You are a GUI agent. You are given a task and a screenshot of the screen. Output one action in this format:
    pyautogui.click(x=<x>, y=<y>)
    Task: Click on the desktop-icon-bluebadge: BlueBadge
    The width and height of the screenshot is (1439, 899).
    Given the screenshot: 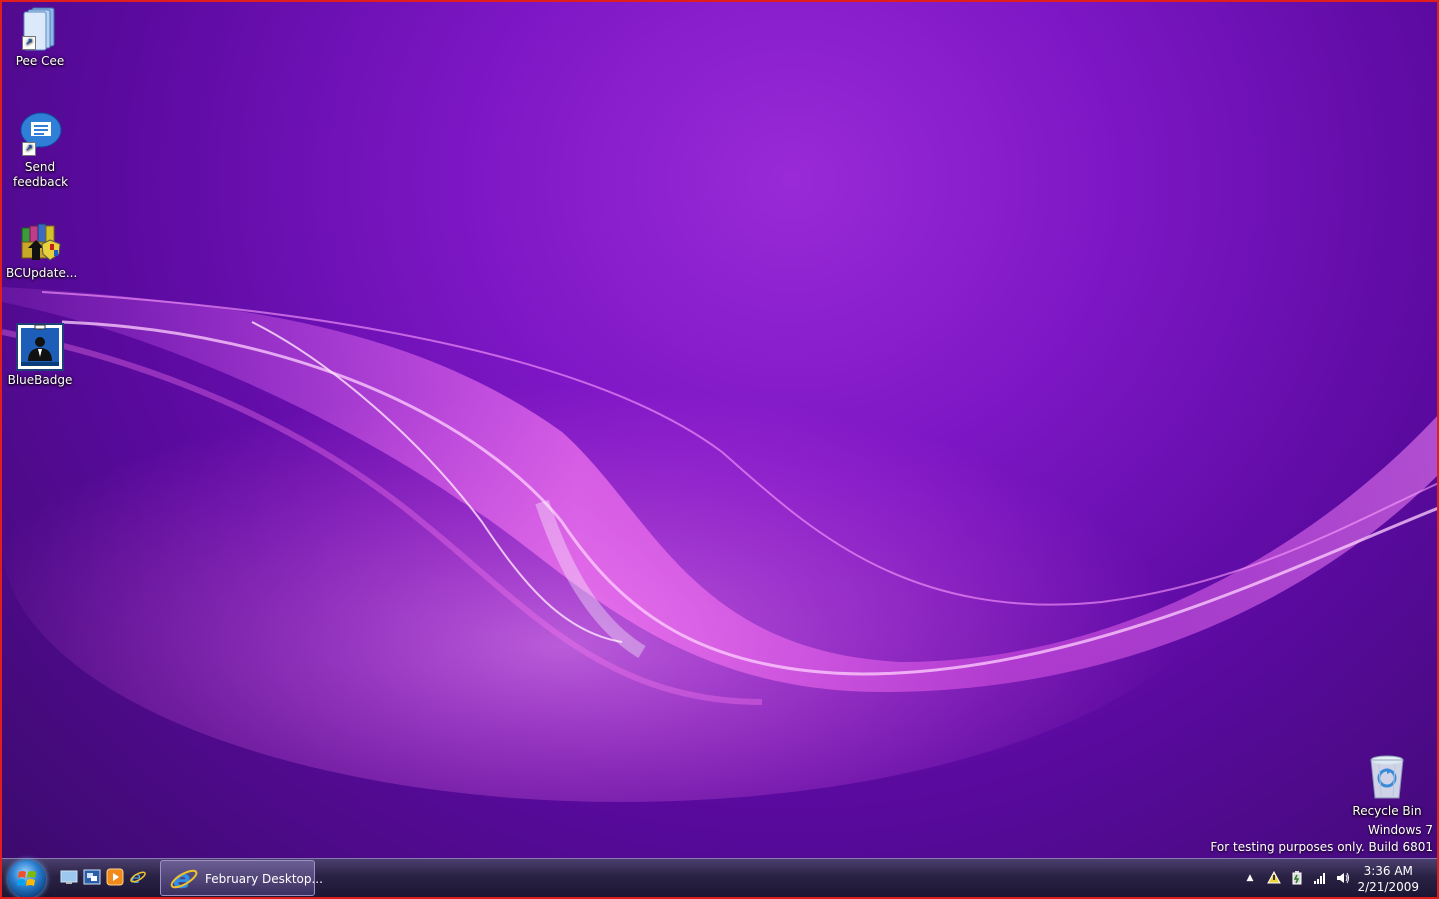 What is the action you would take?
    pyautogui.click(x=40, y=355)
    